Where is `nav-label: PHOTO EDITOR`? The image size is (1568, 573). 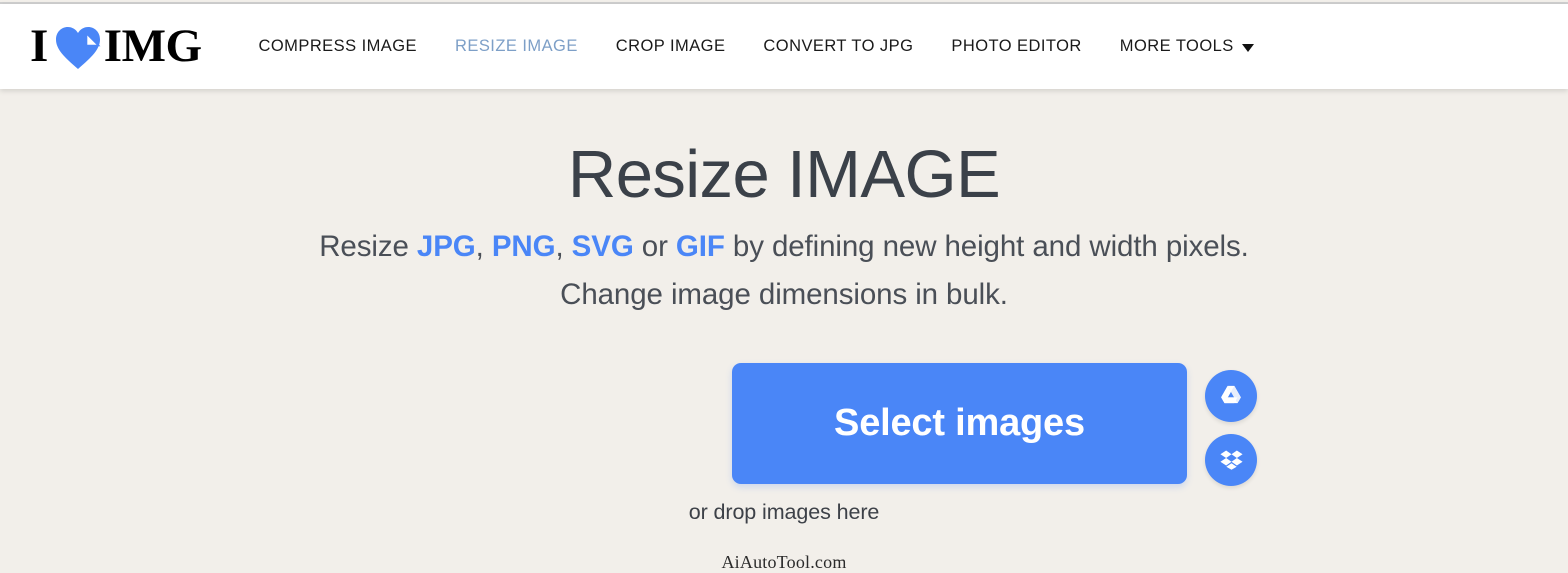
nav-label: PHOTO EDITOR is located at coordinates (1016, 46).